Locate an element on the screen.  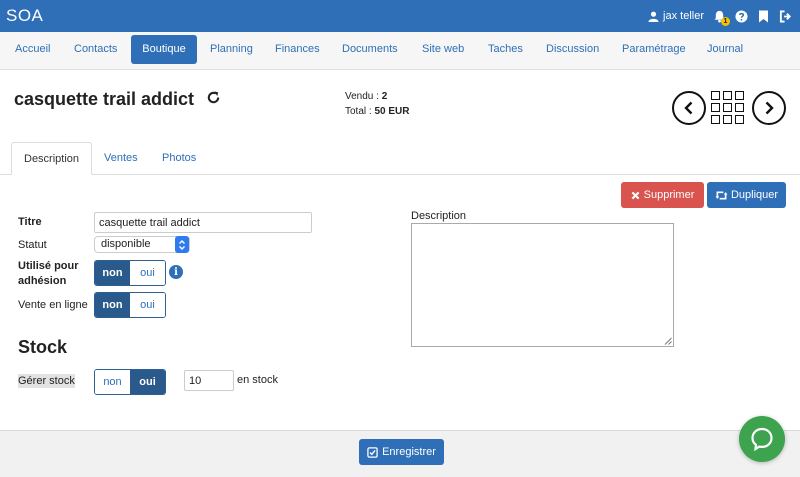
bookmark-icon is located at coordinates (763, 16).